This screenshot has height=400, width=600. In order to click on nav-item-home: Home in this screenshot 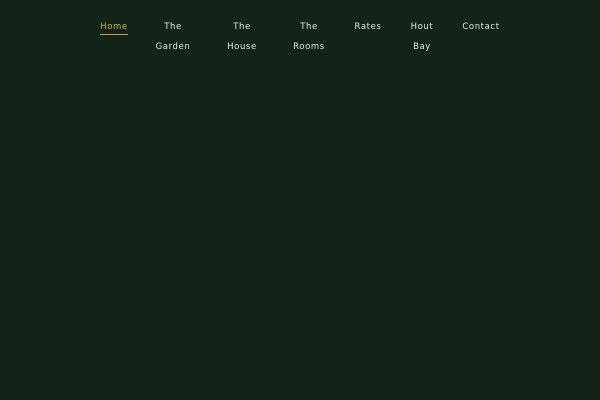, I will do `click(114, 27)`.